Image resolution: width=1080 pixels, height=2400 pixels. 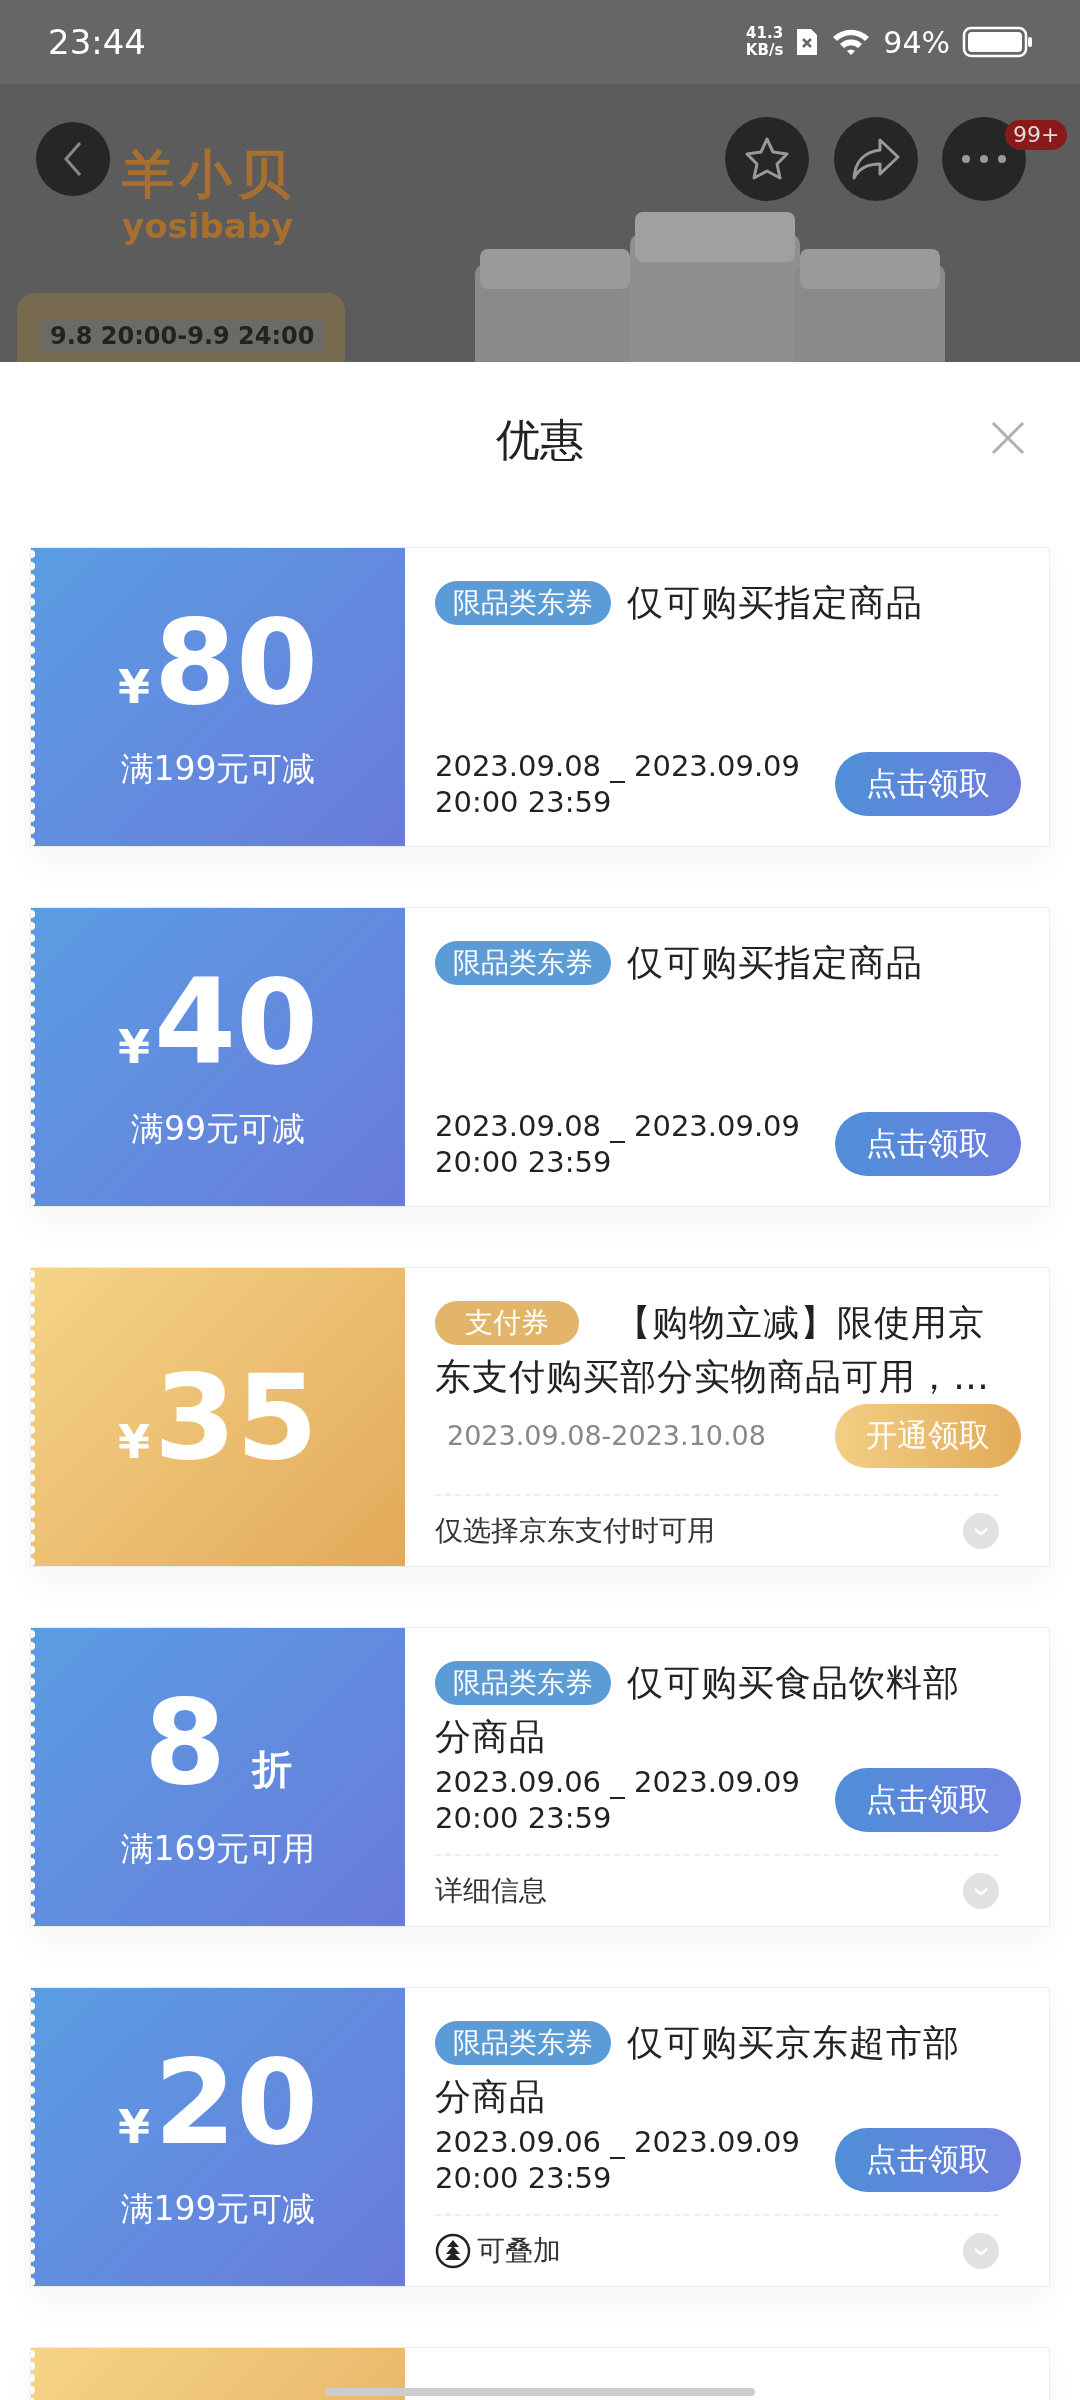 What do you see at coordinates (764, 42) in the screenshot?
I see `network-speed: 41.3 KB/s` at bounding box center [764, 42].